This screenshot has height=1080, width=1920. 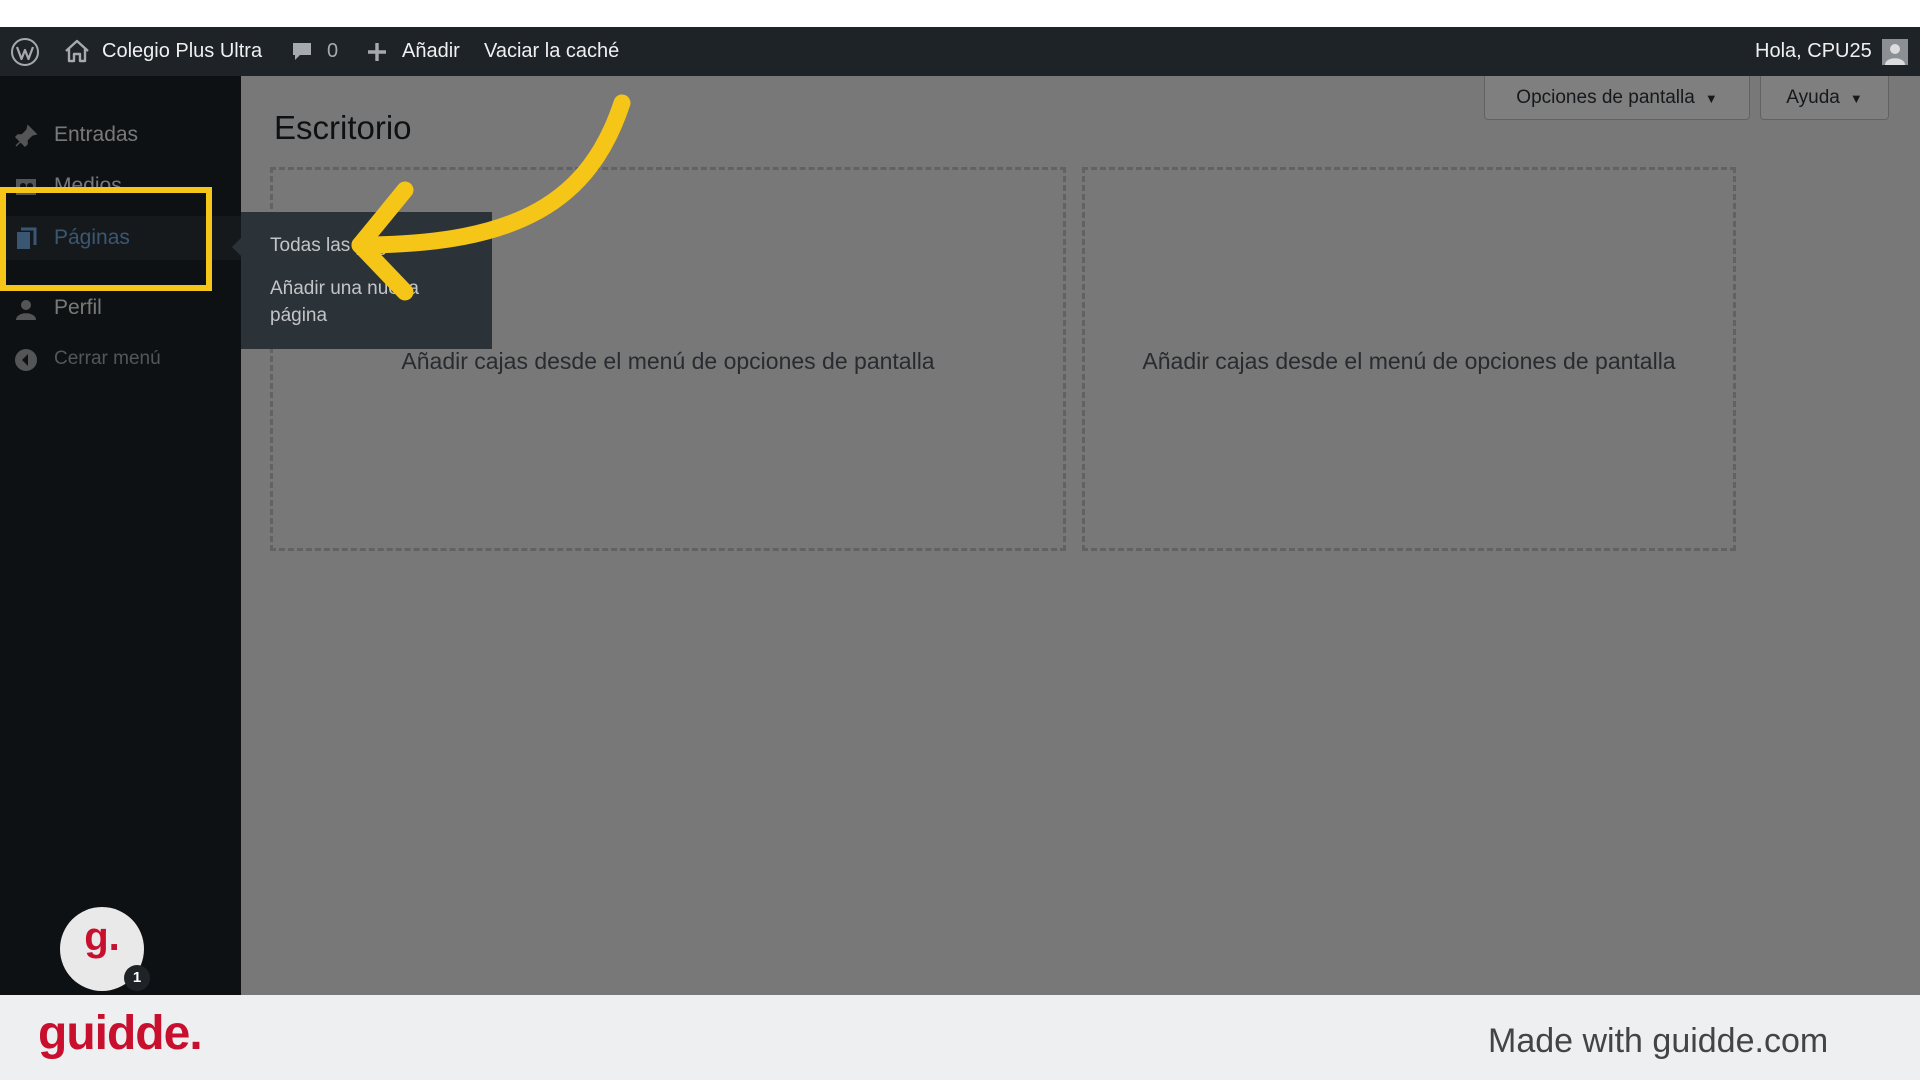 I want to click on comments-count: 0, so click(x=332, y=51).